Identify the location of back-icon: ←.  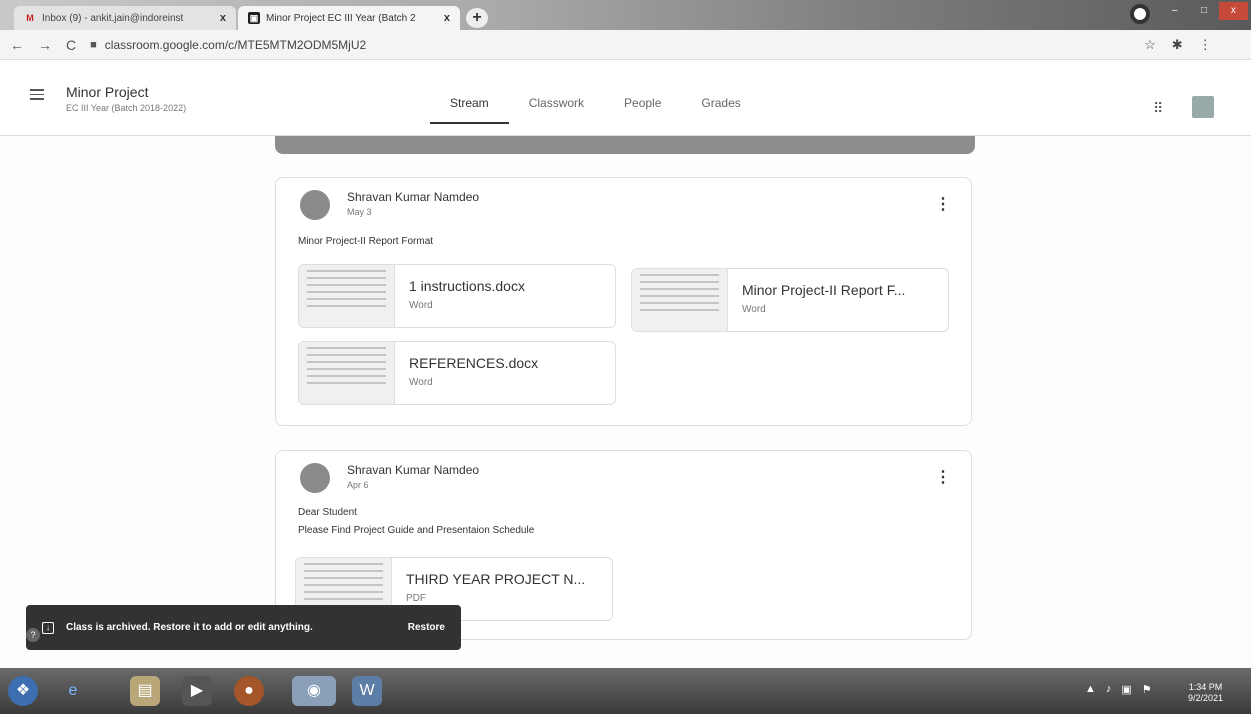
(17, 45).